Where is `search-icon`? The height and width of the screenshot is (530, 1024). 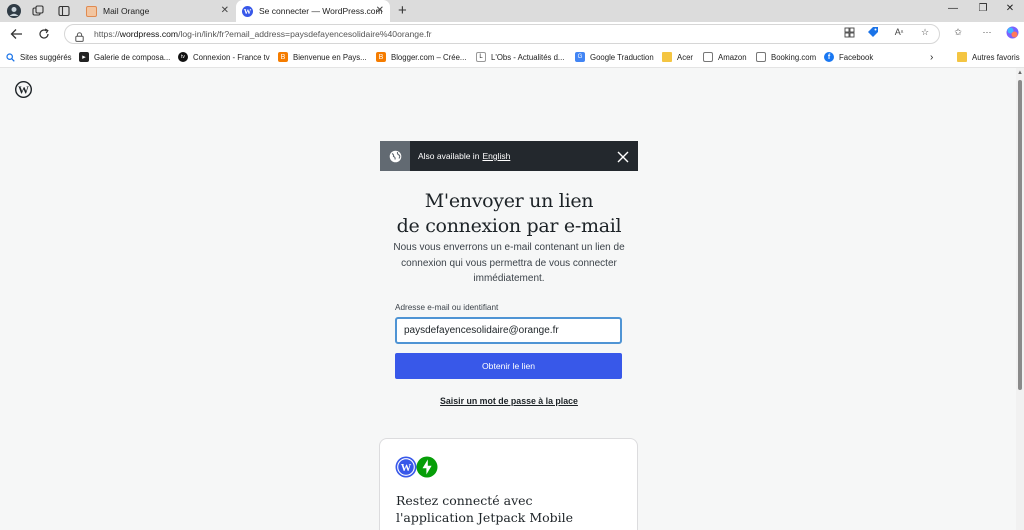 search-icon is located at coordinates (10, 57).